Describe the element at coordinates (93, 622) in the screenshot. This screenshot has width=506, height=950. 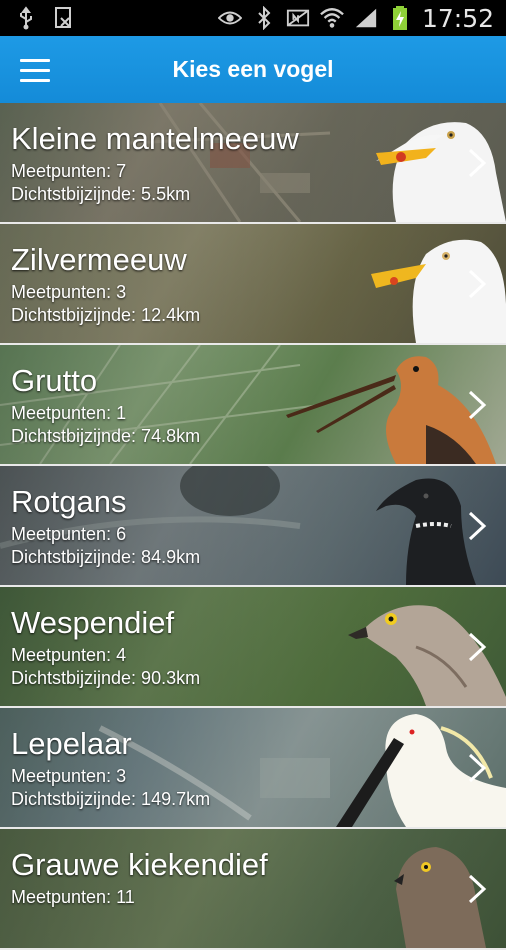
I see `bird-name: Wespendief` at that location.